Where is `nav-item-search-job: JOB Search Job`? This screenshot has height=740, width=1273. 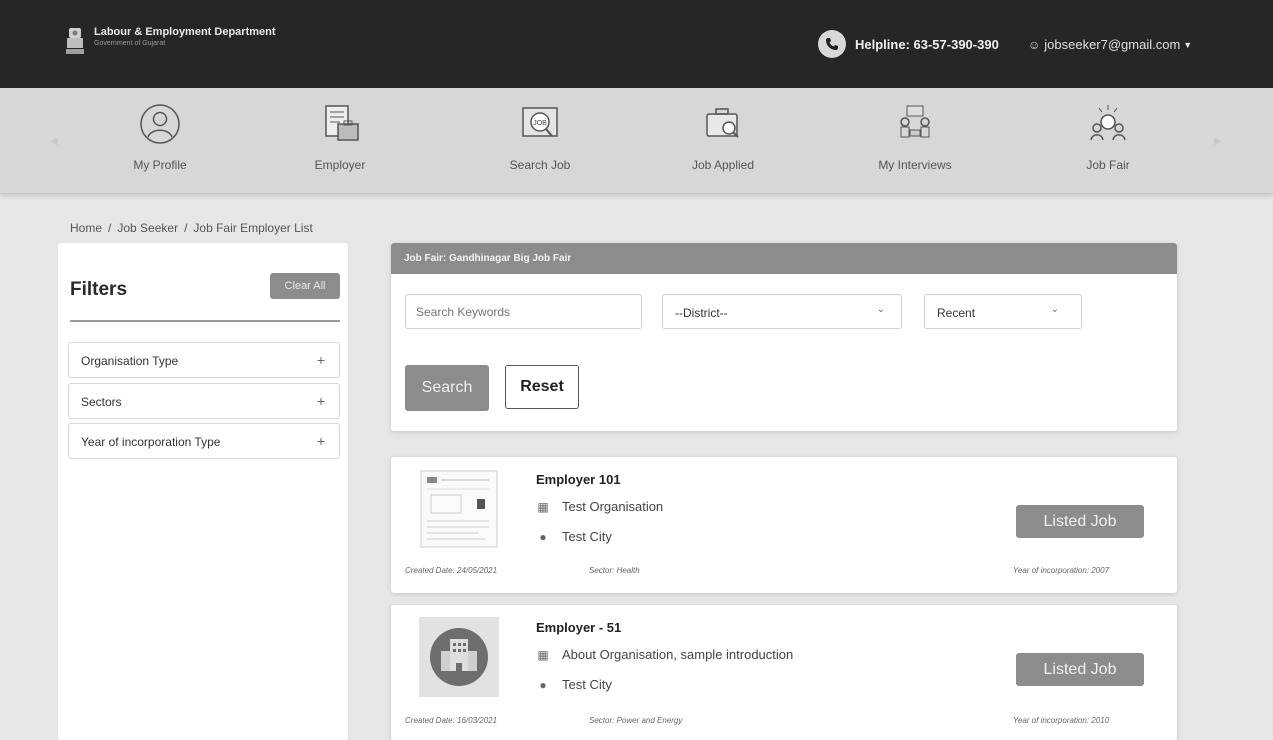
nav-item-search-job: JOB Search Job is located at coordinates (540, 137).